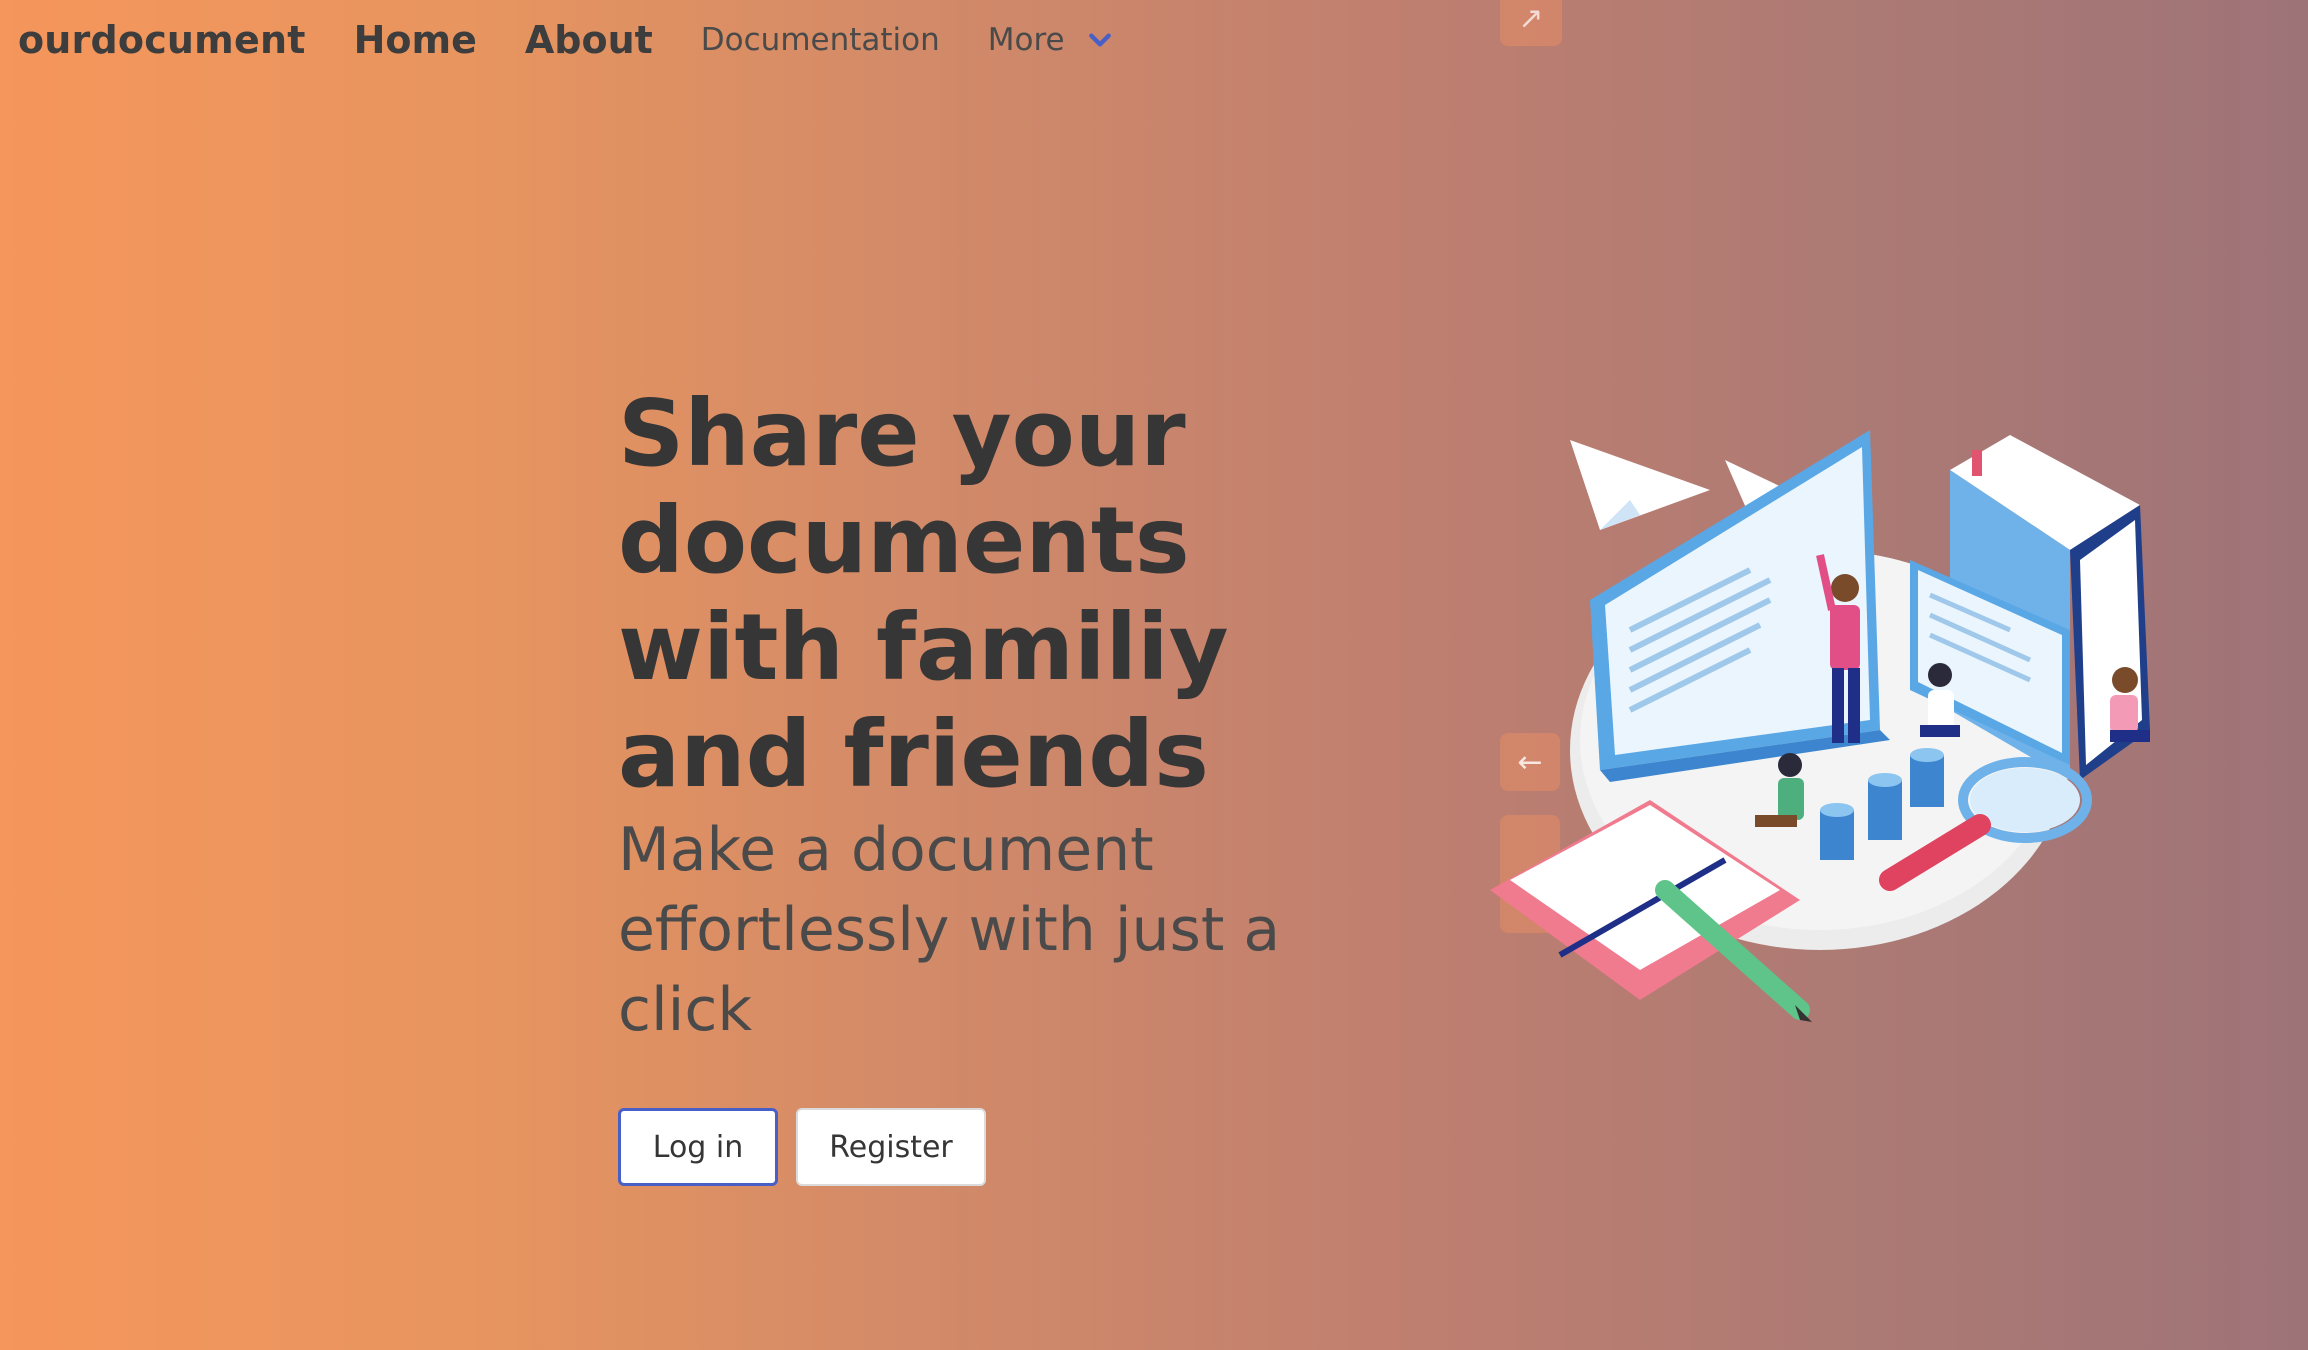  I want to click on nav-about-link: About, so click(589, 40).